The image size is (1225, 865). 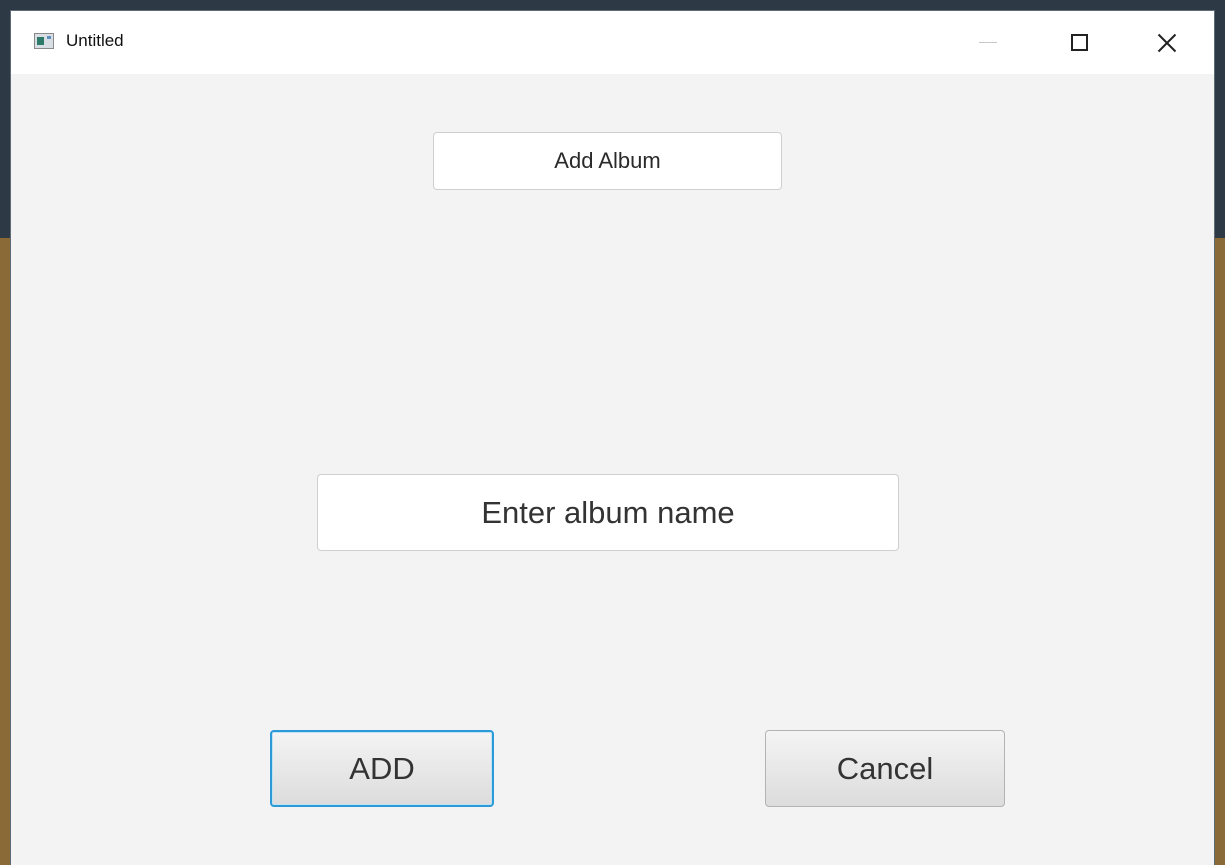 I want to click on minimize-button, so click(x=988, y=42).